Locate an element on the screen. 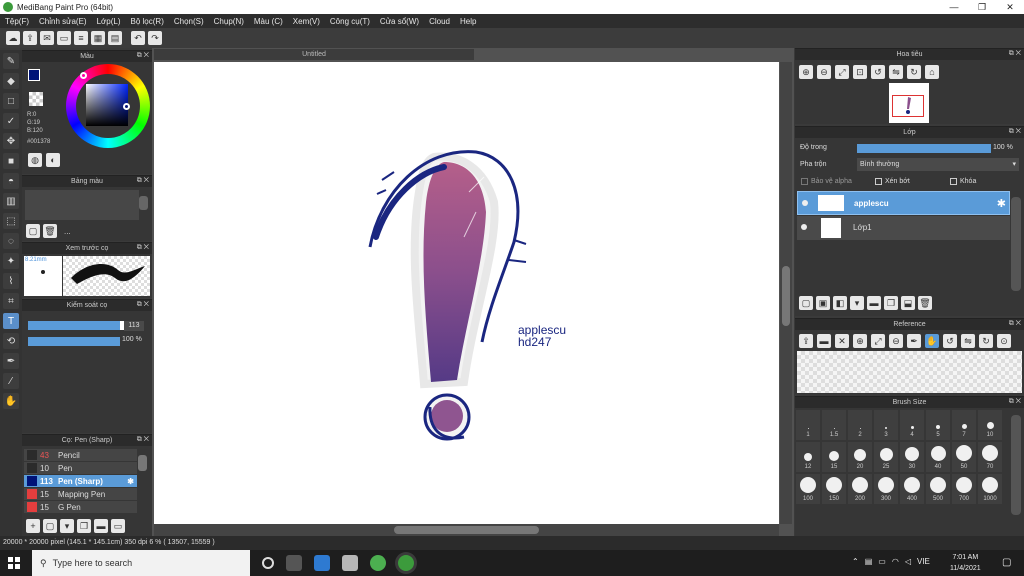 This screenshot has height=576, width=1024. brush-size-cell: 3 is located at coordinates (886, 425).